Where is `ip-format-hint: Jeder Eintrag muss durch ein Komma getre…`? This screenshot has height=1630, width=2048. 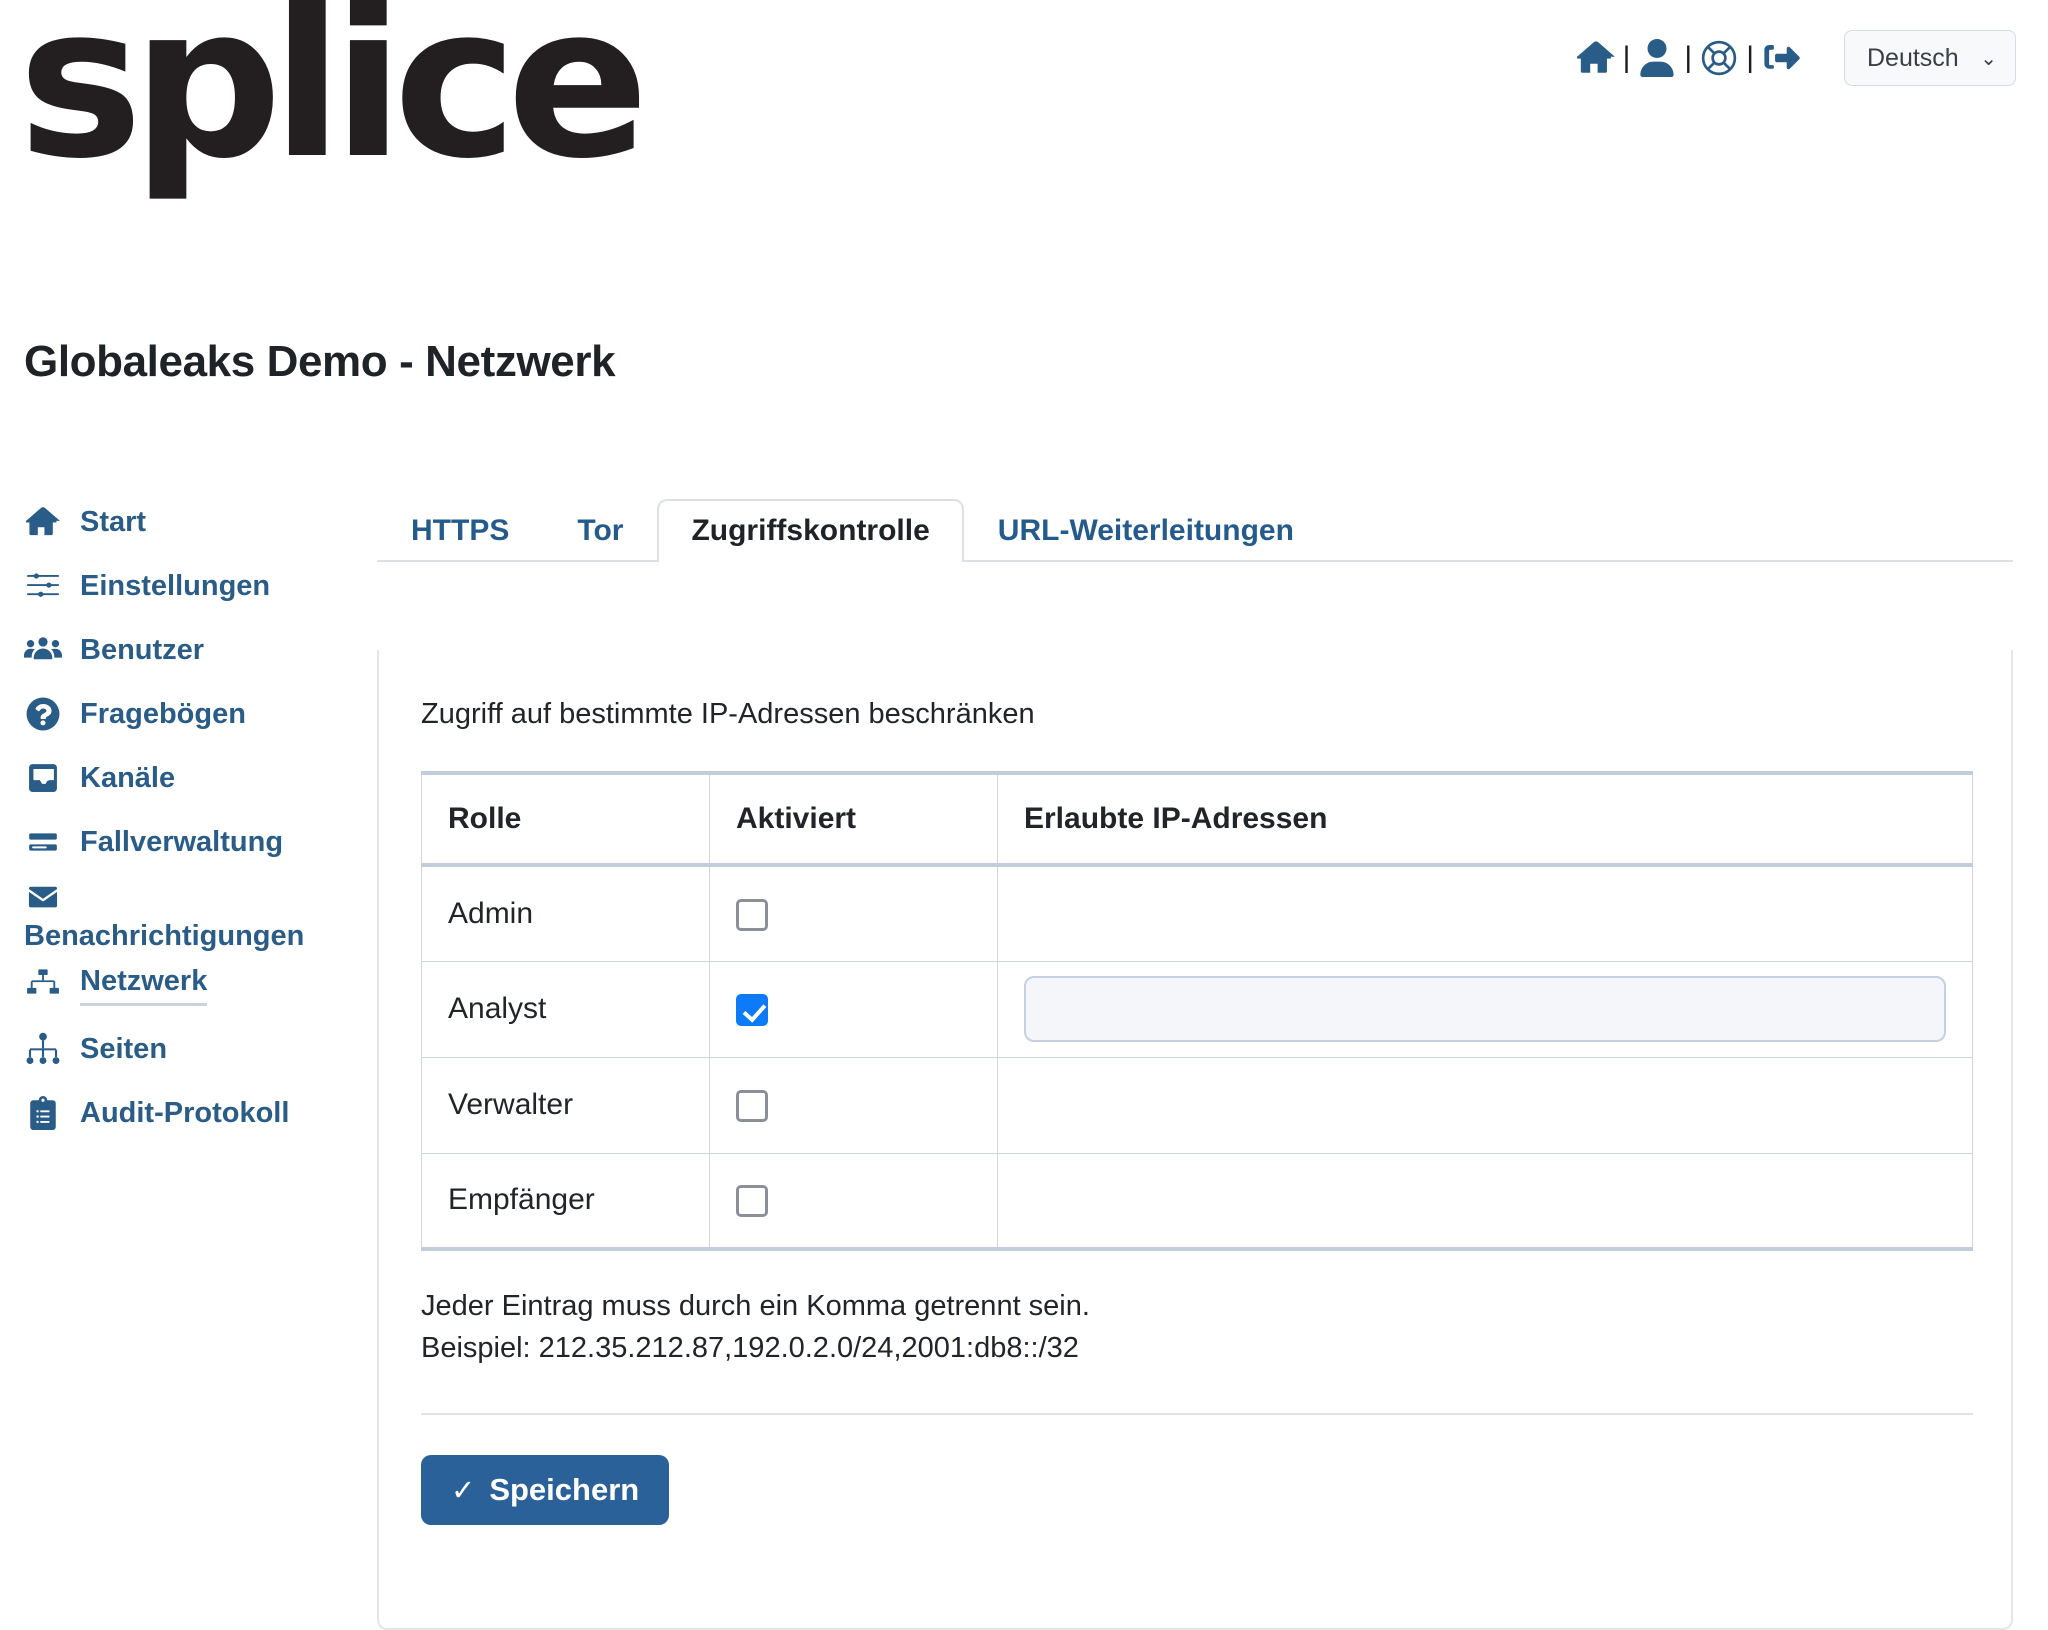 ip-format-hint: Jeder Eintrag muss durch ein Komma getre… is located at coordinates (1195, 1327).